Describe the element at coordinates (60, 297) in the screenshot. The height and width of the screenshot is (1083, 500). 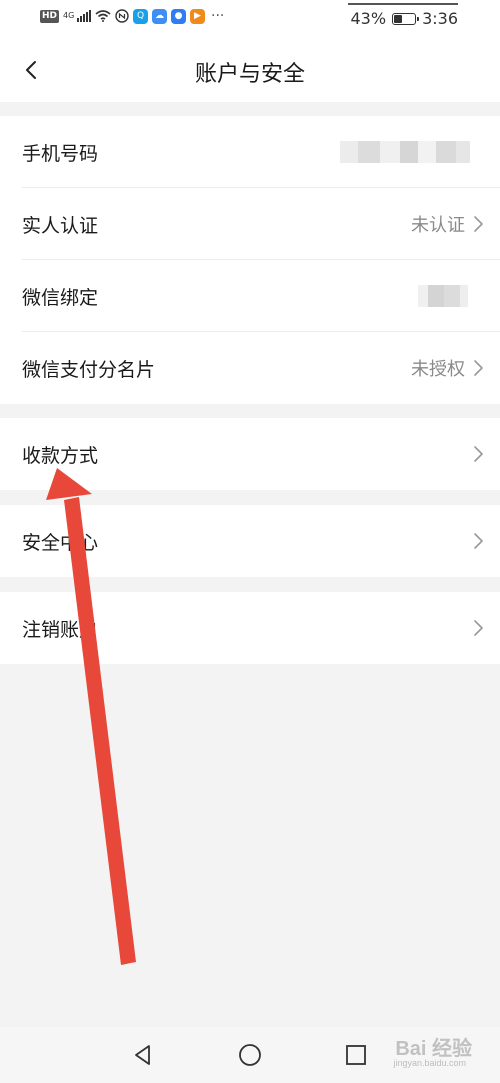
I see `row-label: 微信绑定` at that location.